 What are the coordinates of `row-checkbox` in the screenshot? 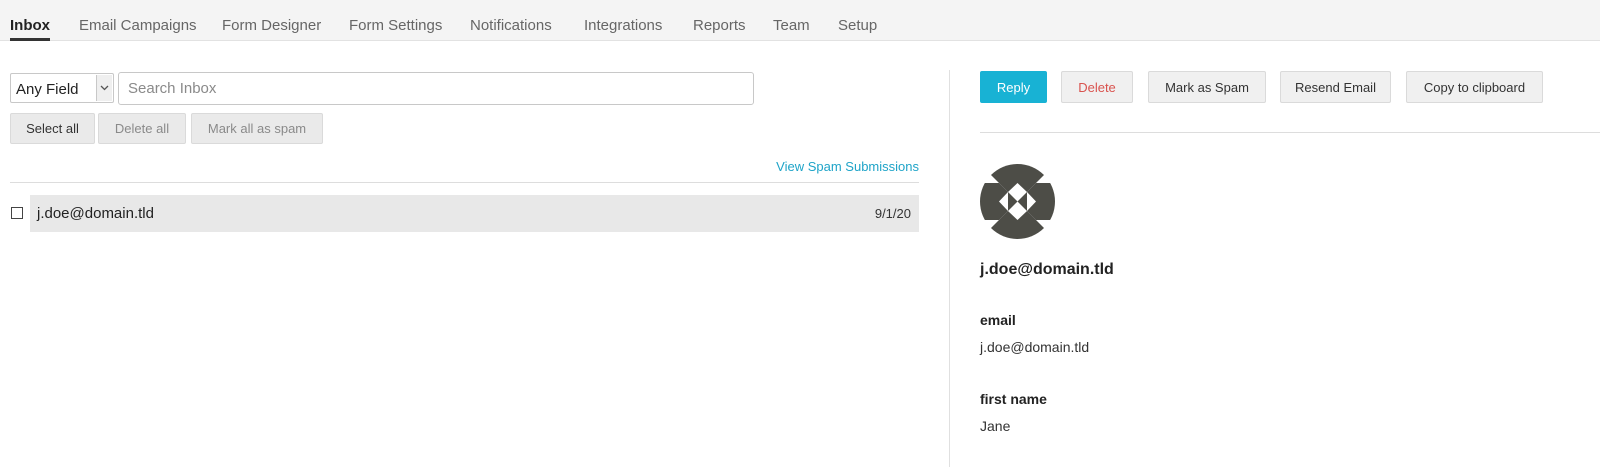 It's located at (17, 213).